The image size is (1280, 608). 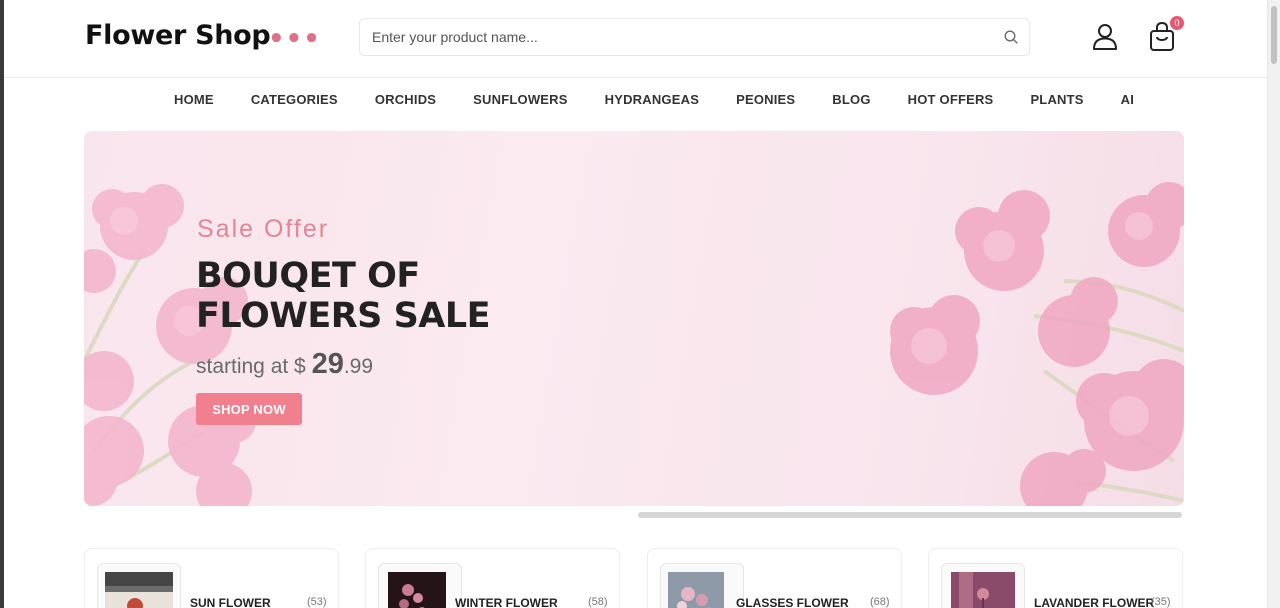 What do you see at coordinates (230, 602) in the screenshot?
I see `category-name: SUN FLOWER` at bounding box center [230, 602].